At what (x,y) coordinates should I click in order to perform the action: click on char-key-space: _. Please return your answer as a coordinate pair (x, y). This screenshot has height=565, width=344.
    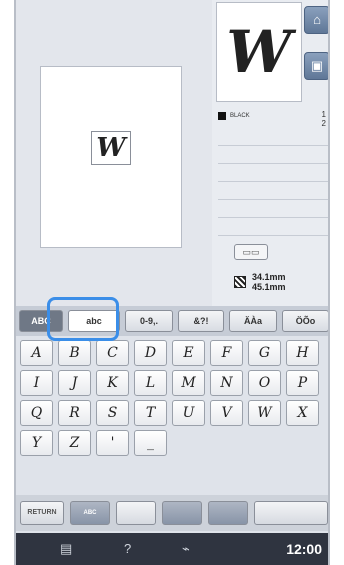
    Looking at the image, I should click on (150, 443).